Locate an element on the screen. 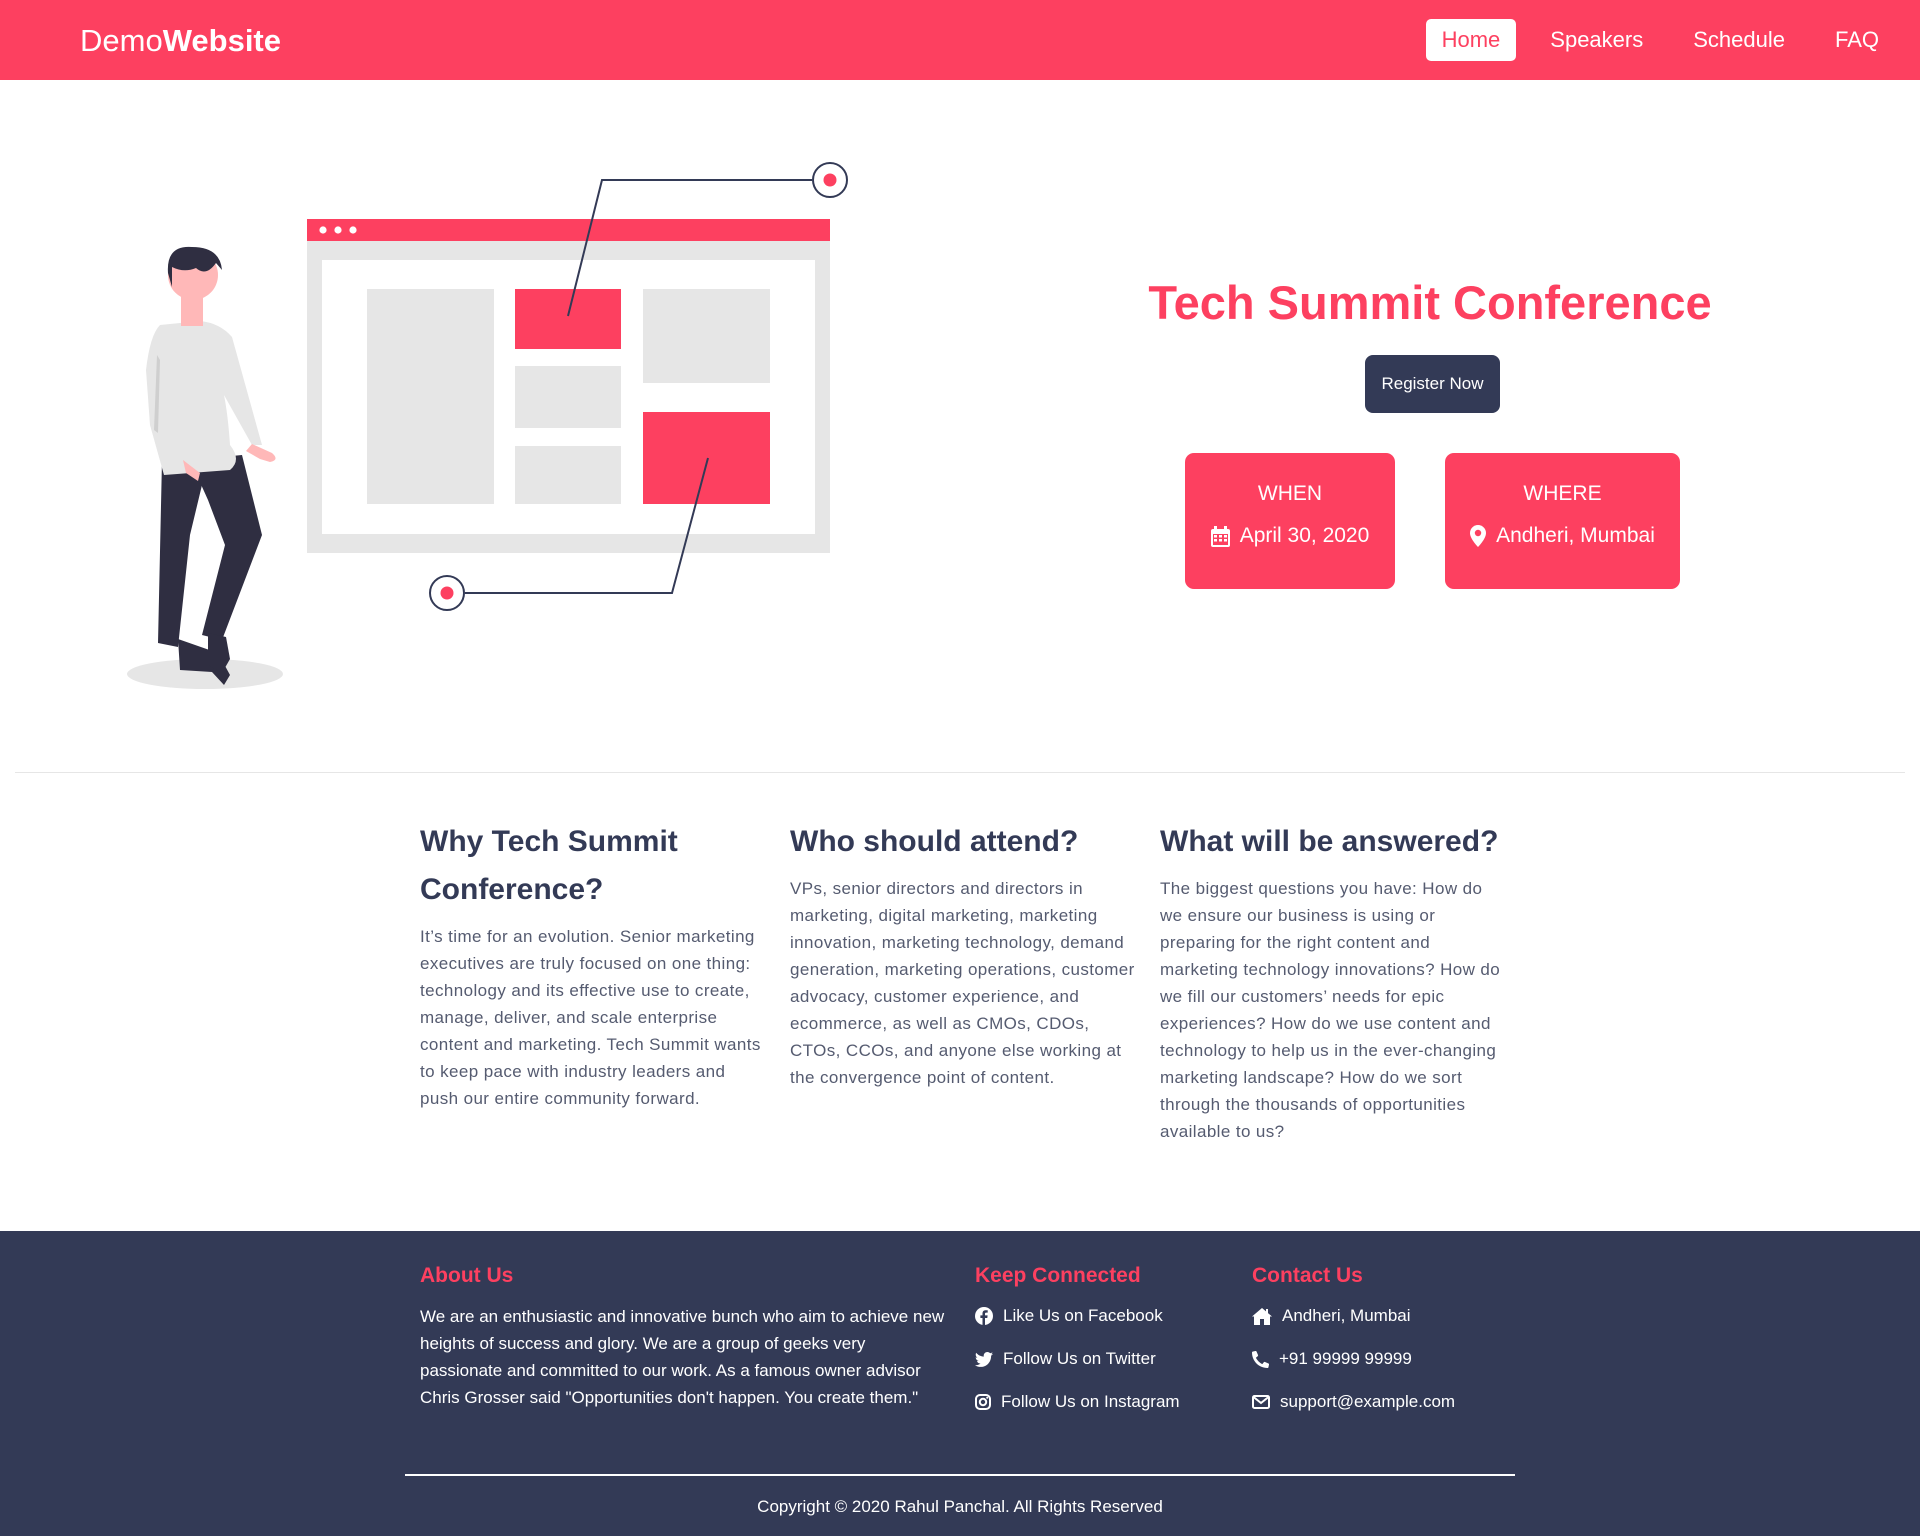  when-card: WHEN April 30, 2020 is located at coordinates (1290, 521).